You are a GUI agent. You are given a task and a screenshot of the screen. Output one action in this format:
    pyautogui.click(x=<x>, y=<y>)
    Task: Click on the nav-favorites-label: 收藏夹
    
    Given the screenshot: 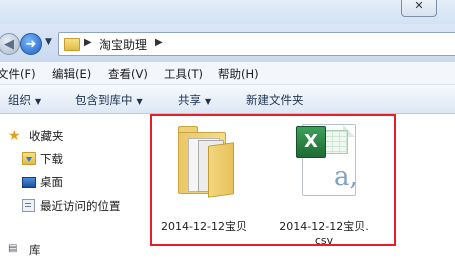 What is the action you would take?
    pyautogui.click(x=46, y=136)
    